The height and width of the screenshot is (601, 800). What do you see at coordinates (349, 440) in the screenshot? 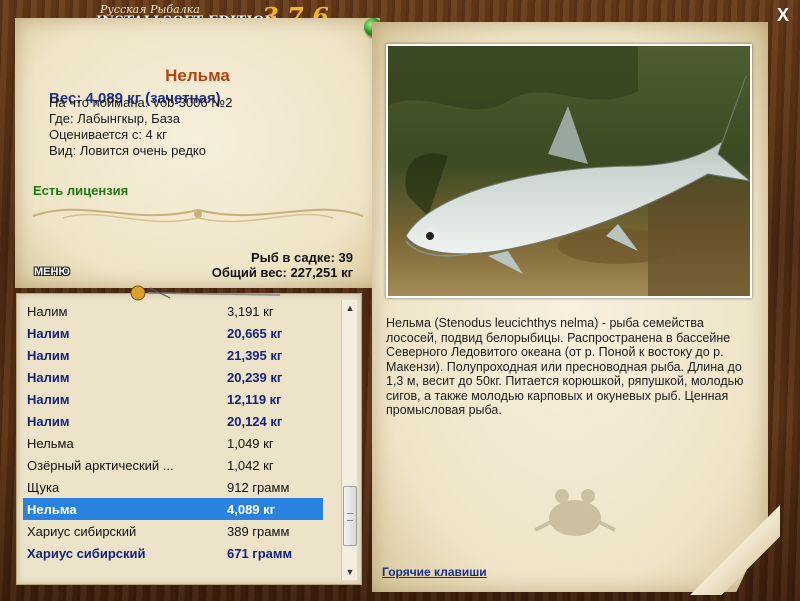
I see `list-scrollbar: ▲ ▼` at bounding box center [349, 440].